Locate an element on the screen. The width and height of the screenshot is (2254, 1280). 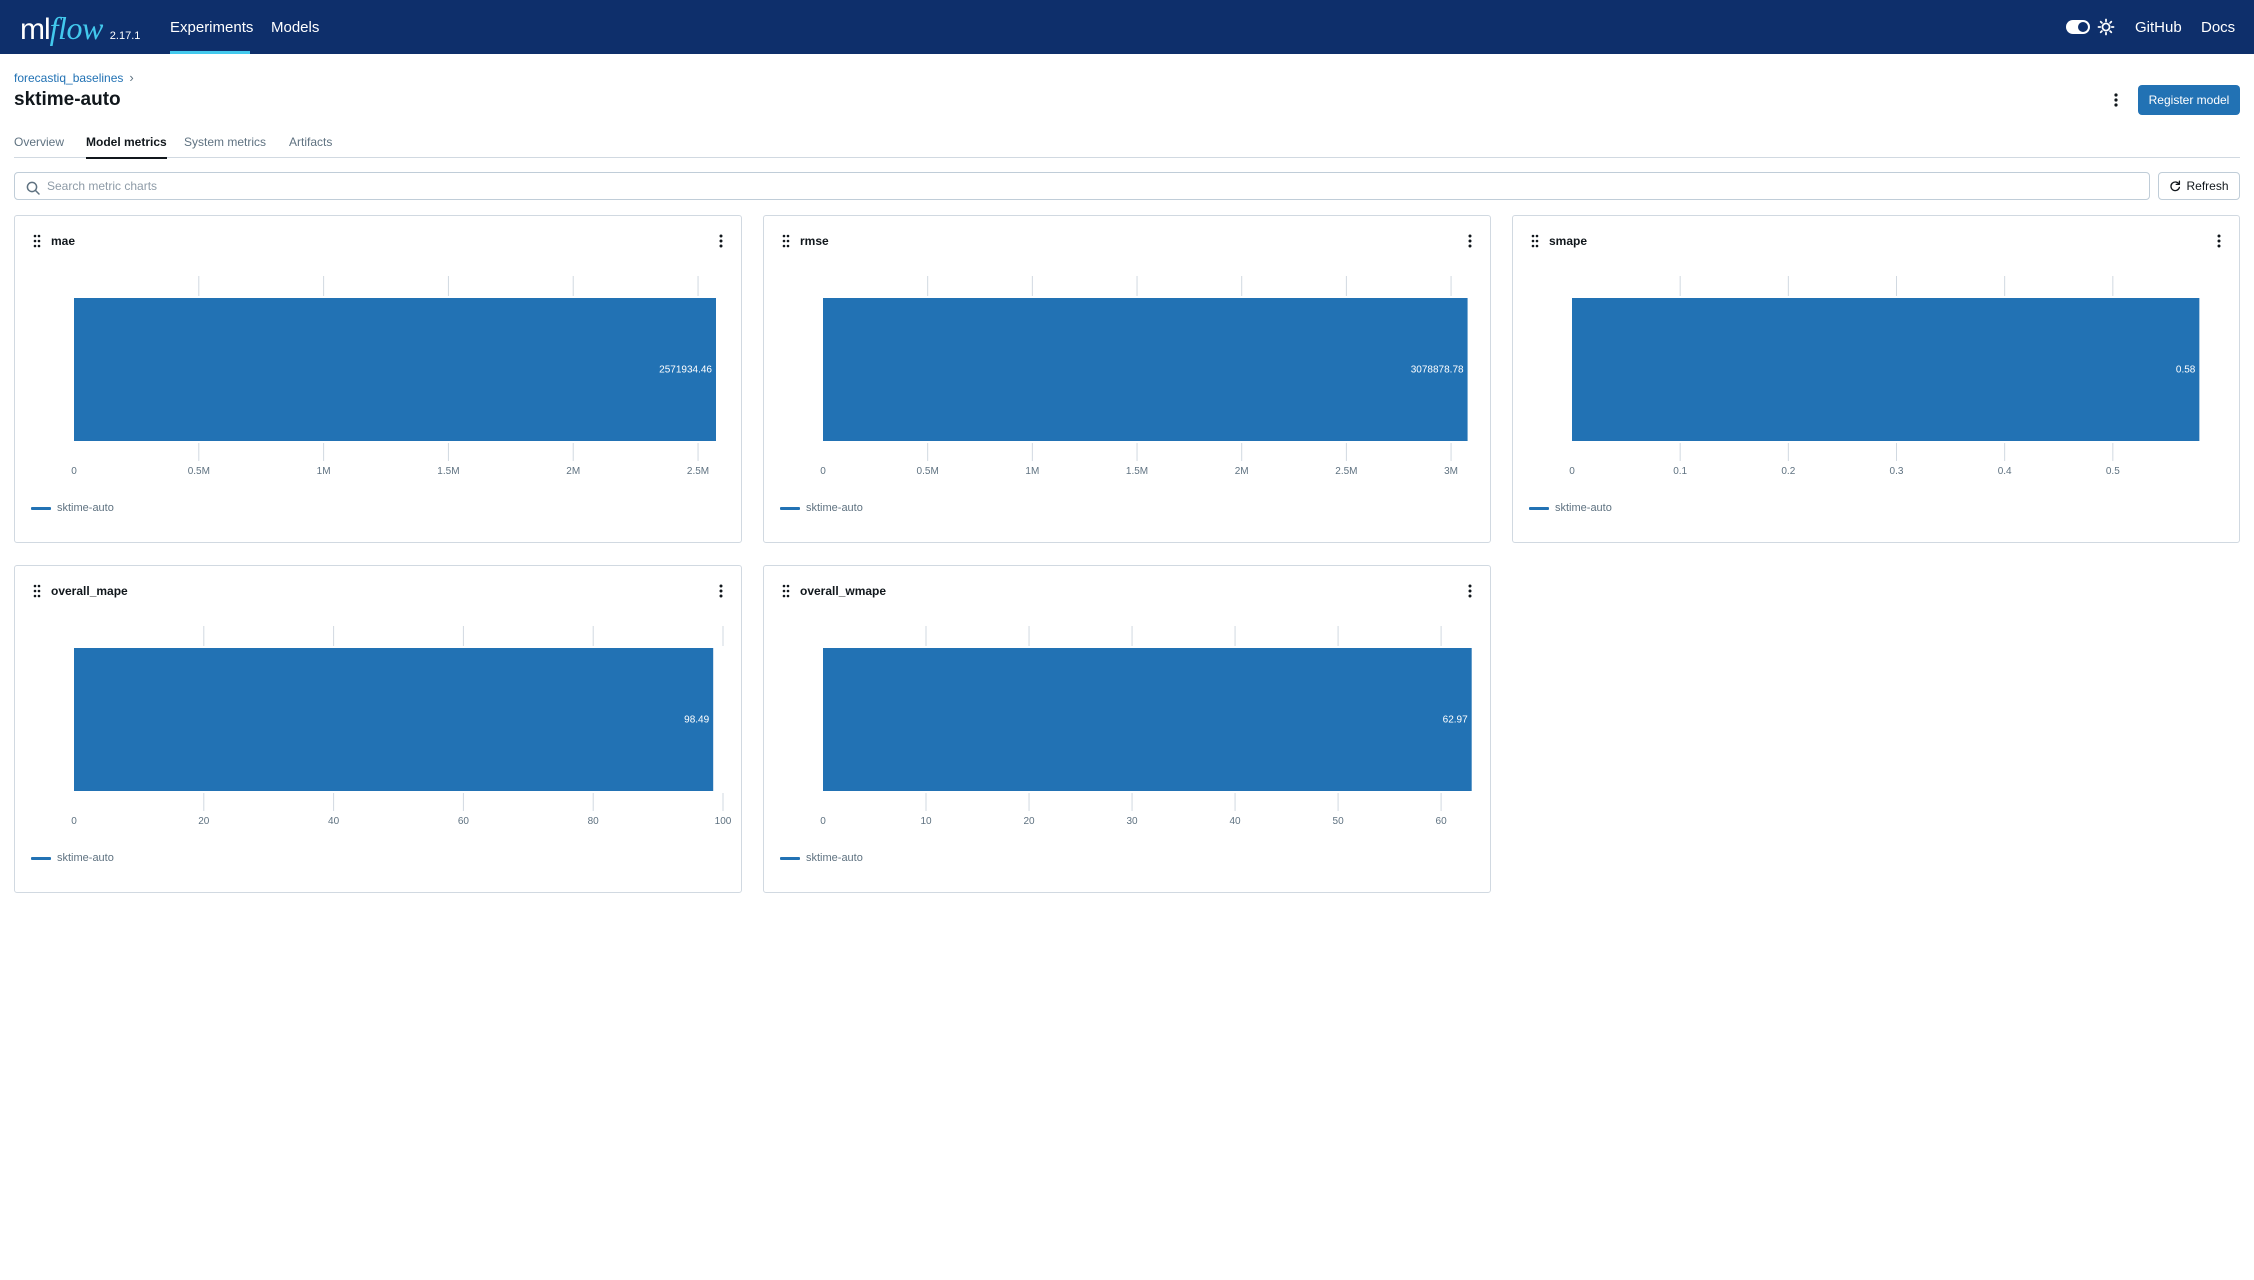
refresh-label: Refresh is located at coordinates (2207, 186).